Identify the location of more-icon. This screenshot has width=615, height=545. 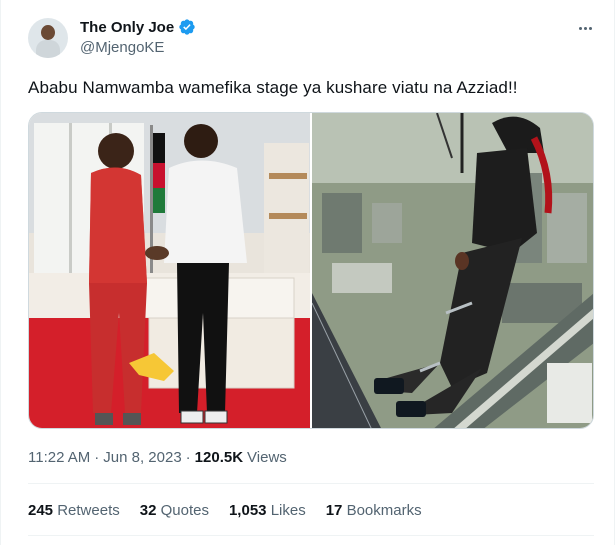
(585, 28).